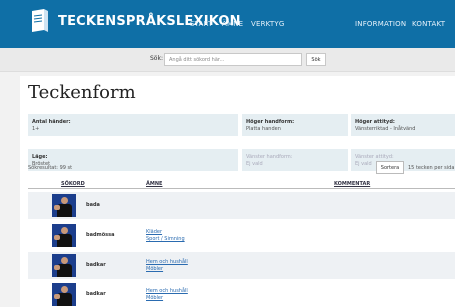 This screenshot has height=307, width=455. I want to click on filter-value: 1+, so click(36, 129).